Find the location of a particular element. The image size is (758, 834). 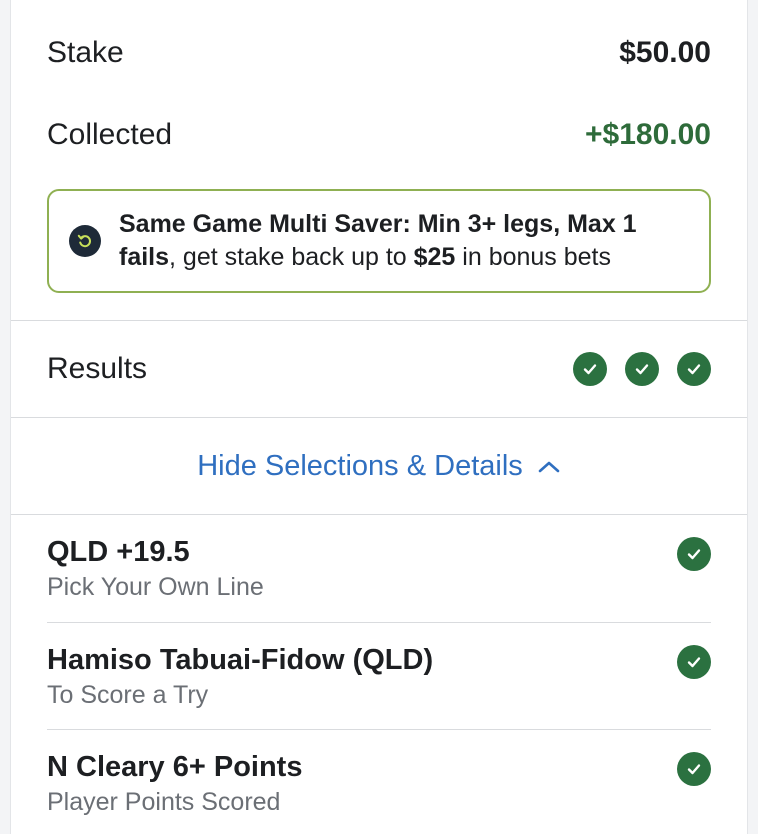

results-label: Results is located at coordinates (97, 368).